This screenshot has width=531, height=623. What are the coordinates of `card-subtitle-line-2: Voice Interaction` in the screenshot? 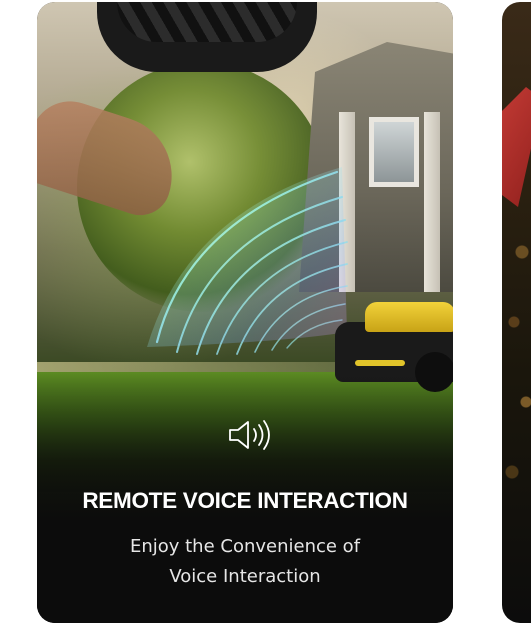 It's located at (245, 576).